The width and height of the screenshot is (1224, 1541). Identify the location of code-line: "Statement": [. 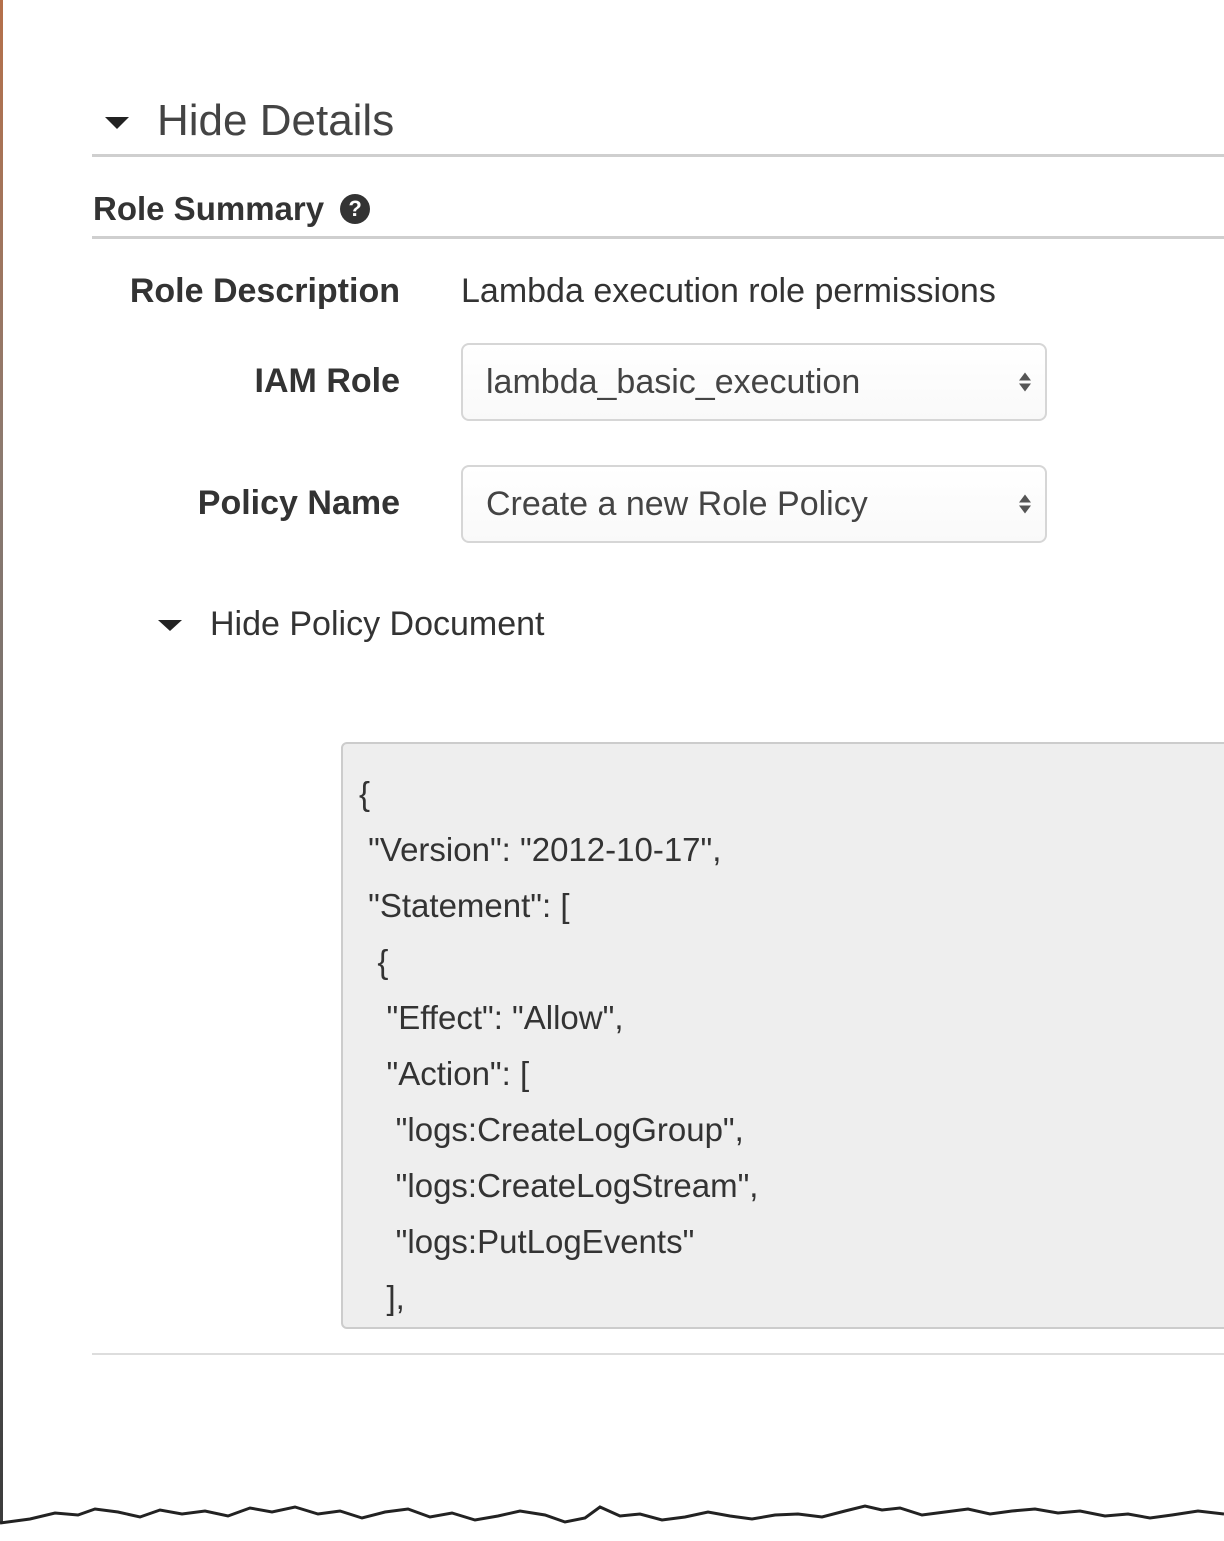
(464, 905).